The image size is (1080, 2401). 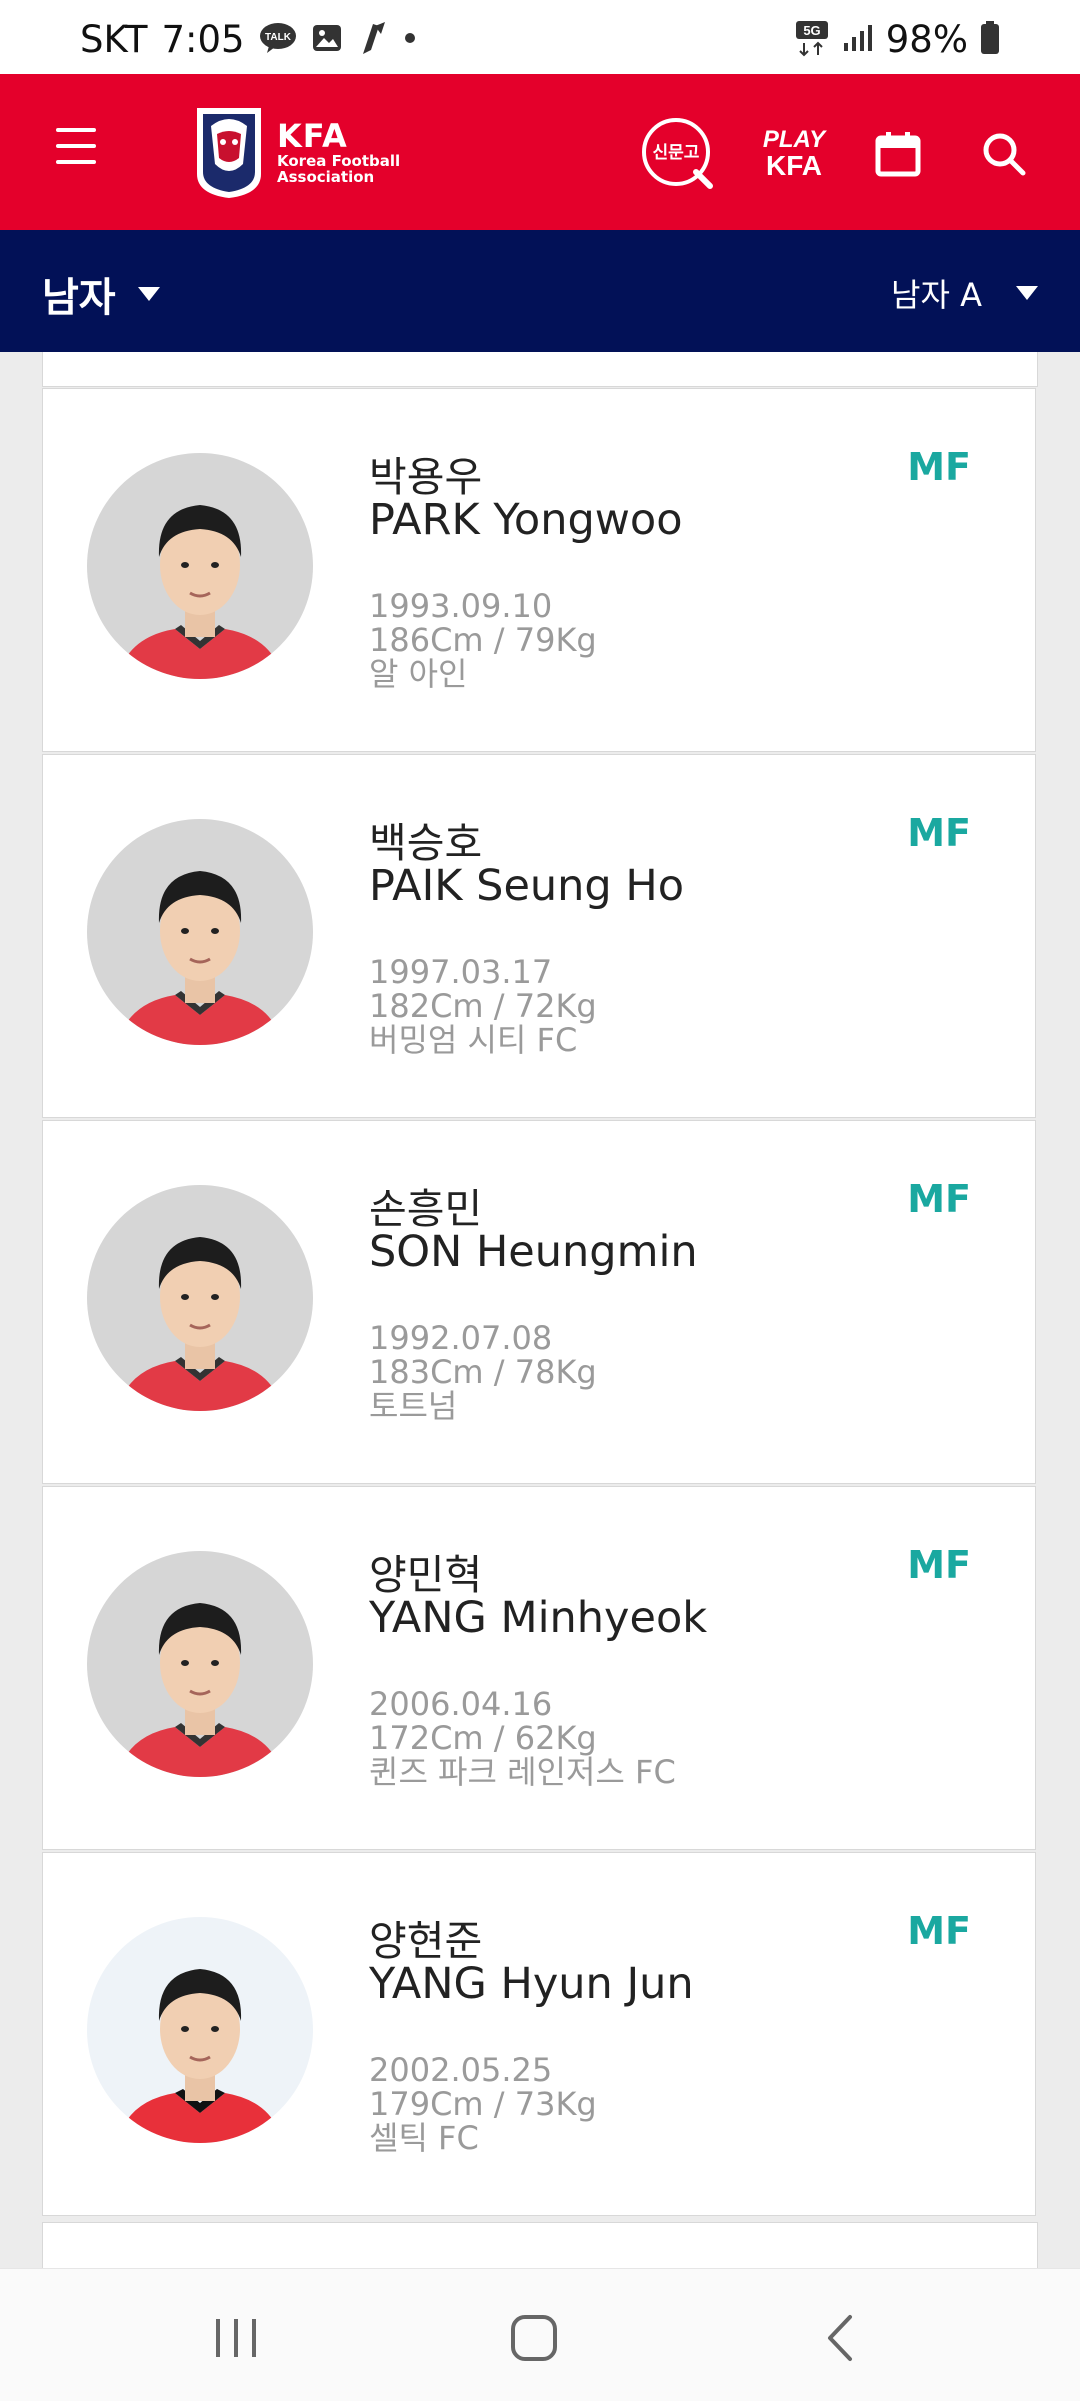 I want to click on logo-text: KFA Korea Football Association, so click(x=338, y=152).